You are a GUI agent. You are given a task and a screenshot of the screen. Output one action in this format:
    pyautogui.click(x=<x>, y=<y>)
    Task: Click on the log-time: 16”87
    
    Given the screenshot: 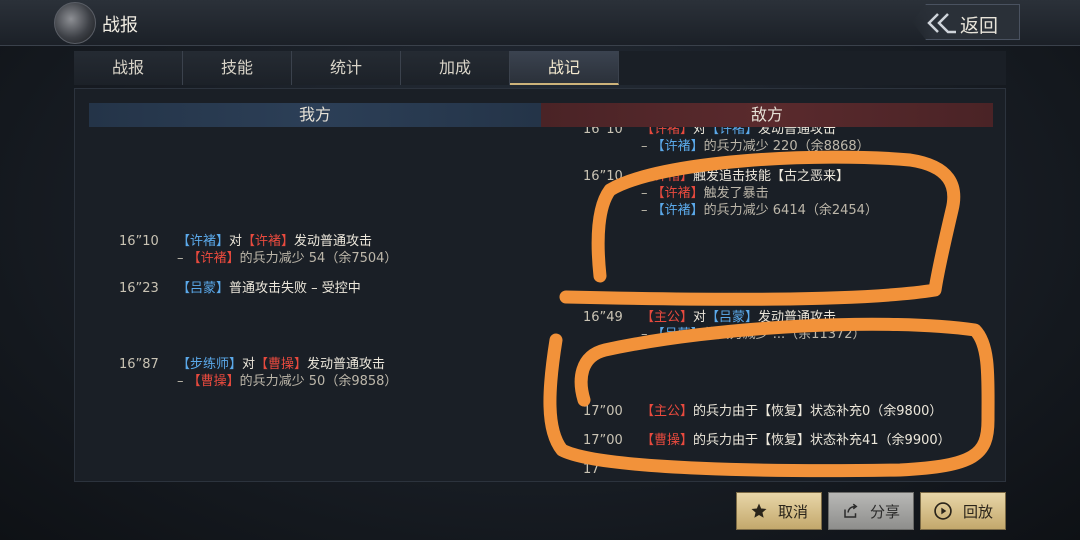 What is the action you would take?
    pyautogui.click(x=139, y=364)
    